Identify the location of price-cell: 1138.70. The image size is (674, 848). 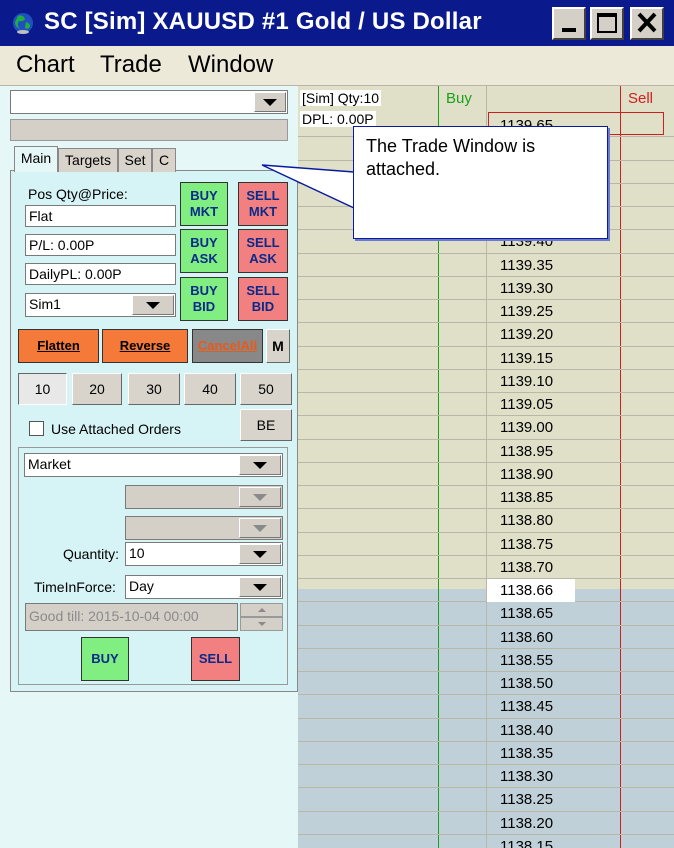
(527, 567).